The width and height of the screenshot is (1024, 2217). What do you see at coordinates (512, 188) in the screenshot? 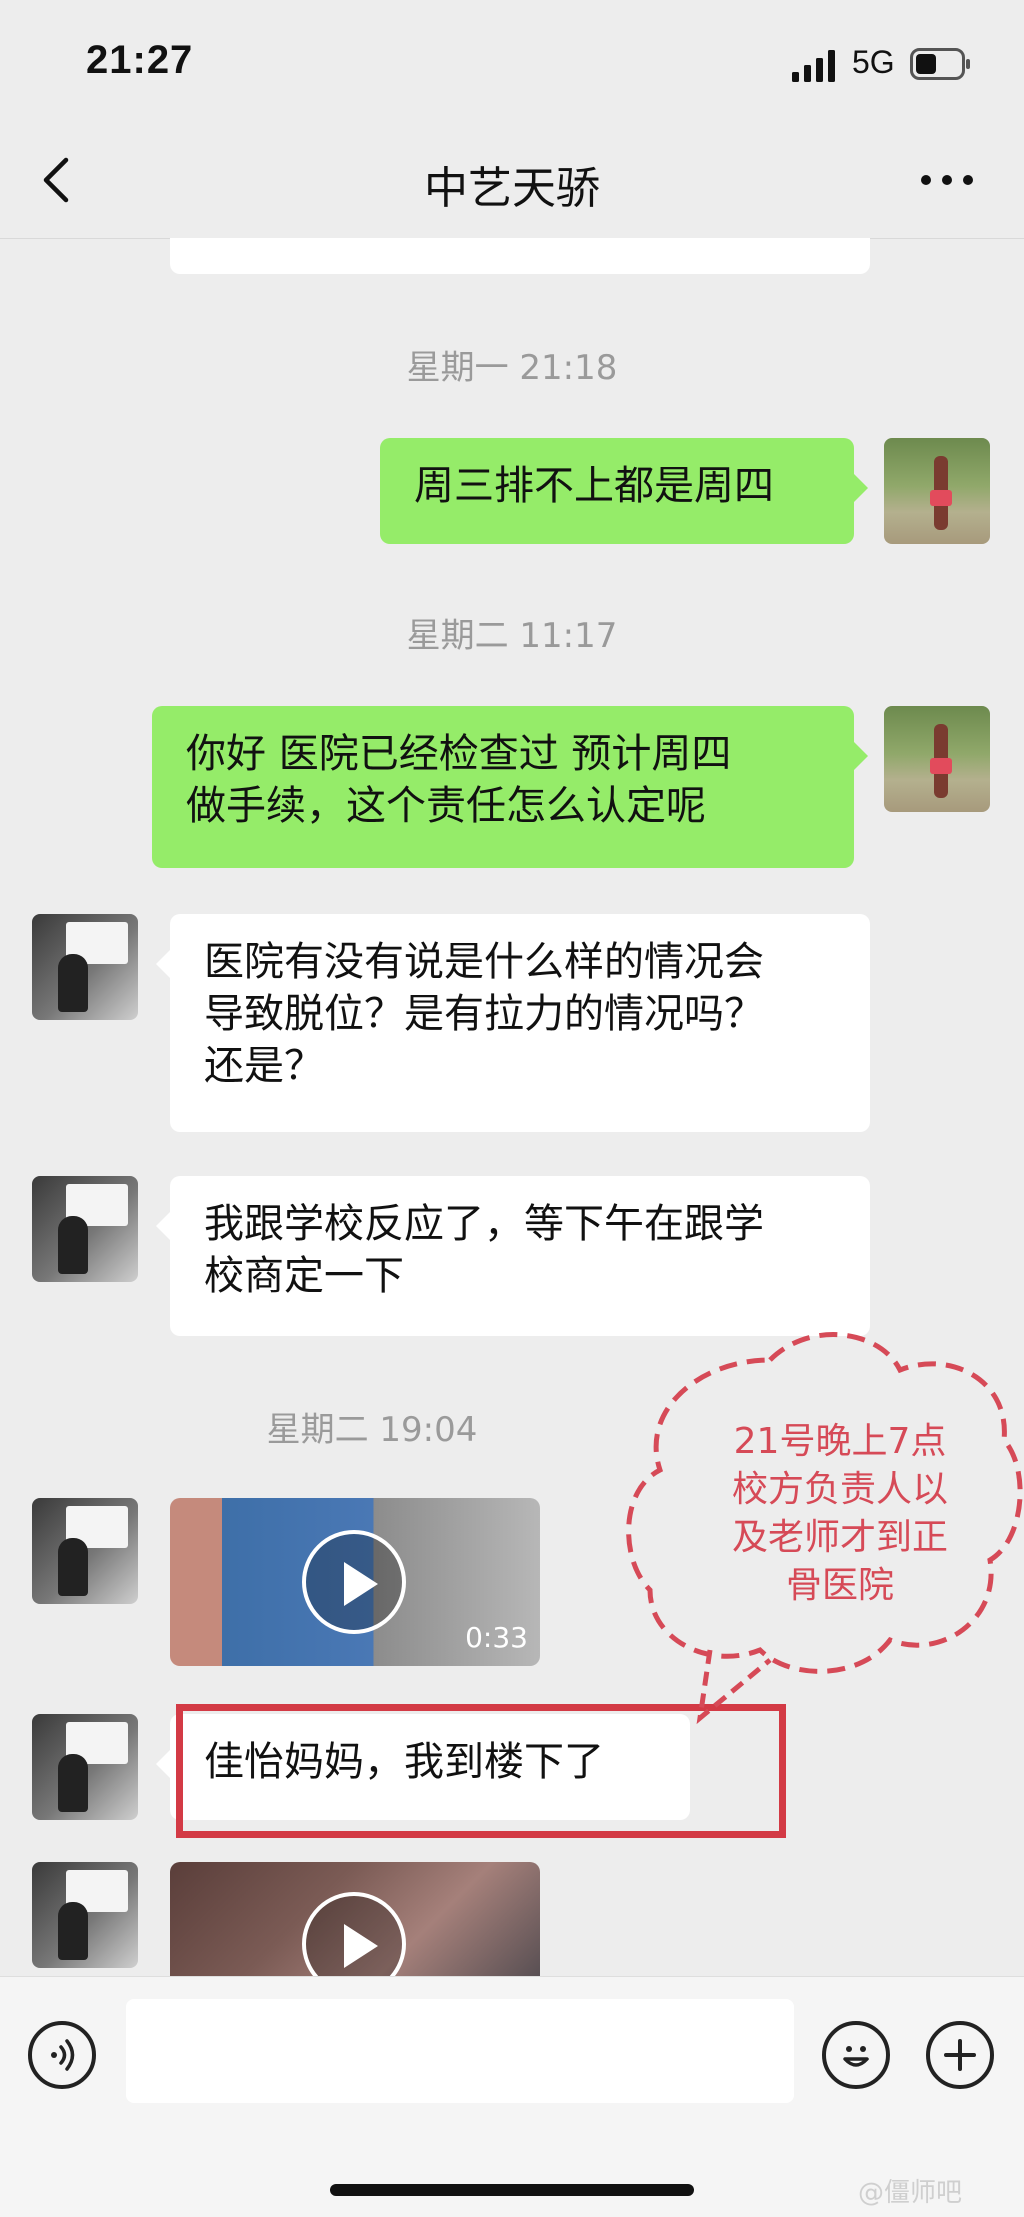
I see `chat-title: 中艺天骄` at bounding box center [512, 188].